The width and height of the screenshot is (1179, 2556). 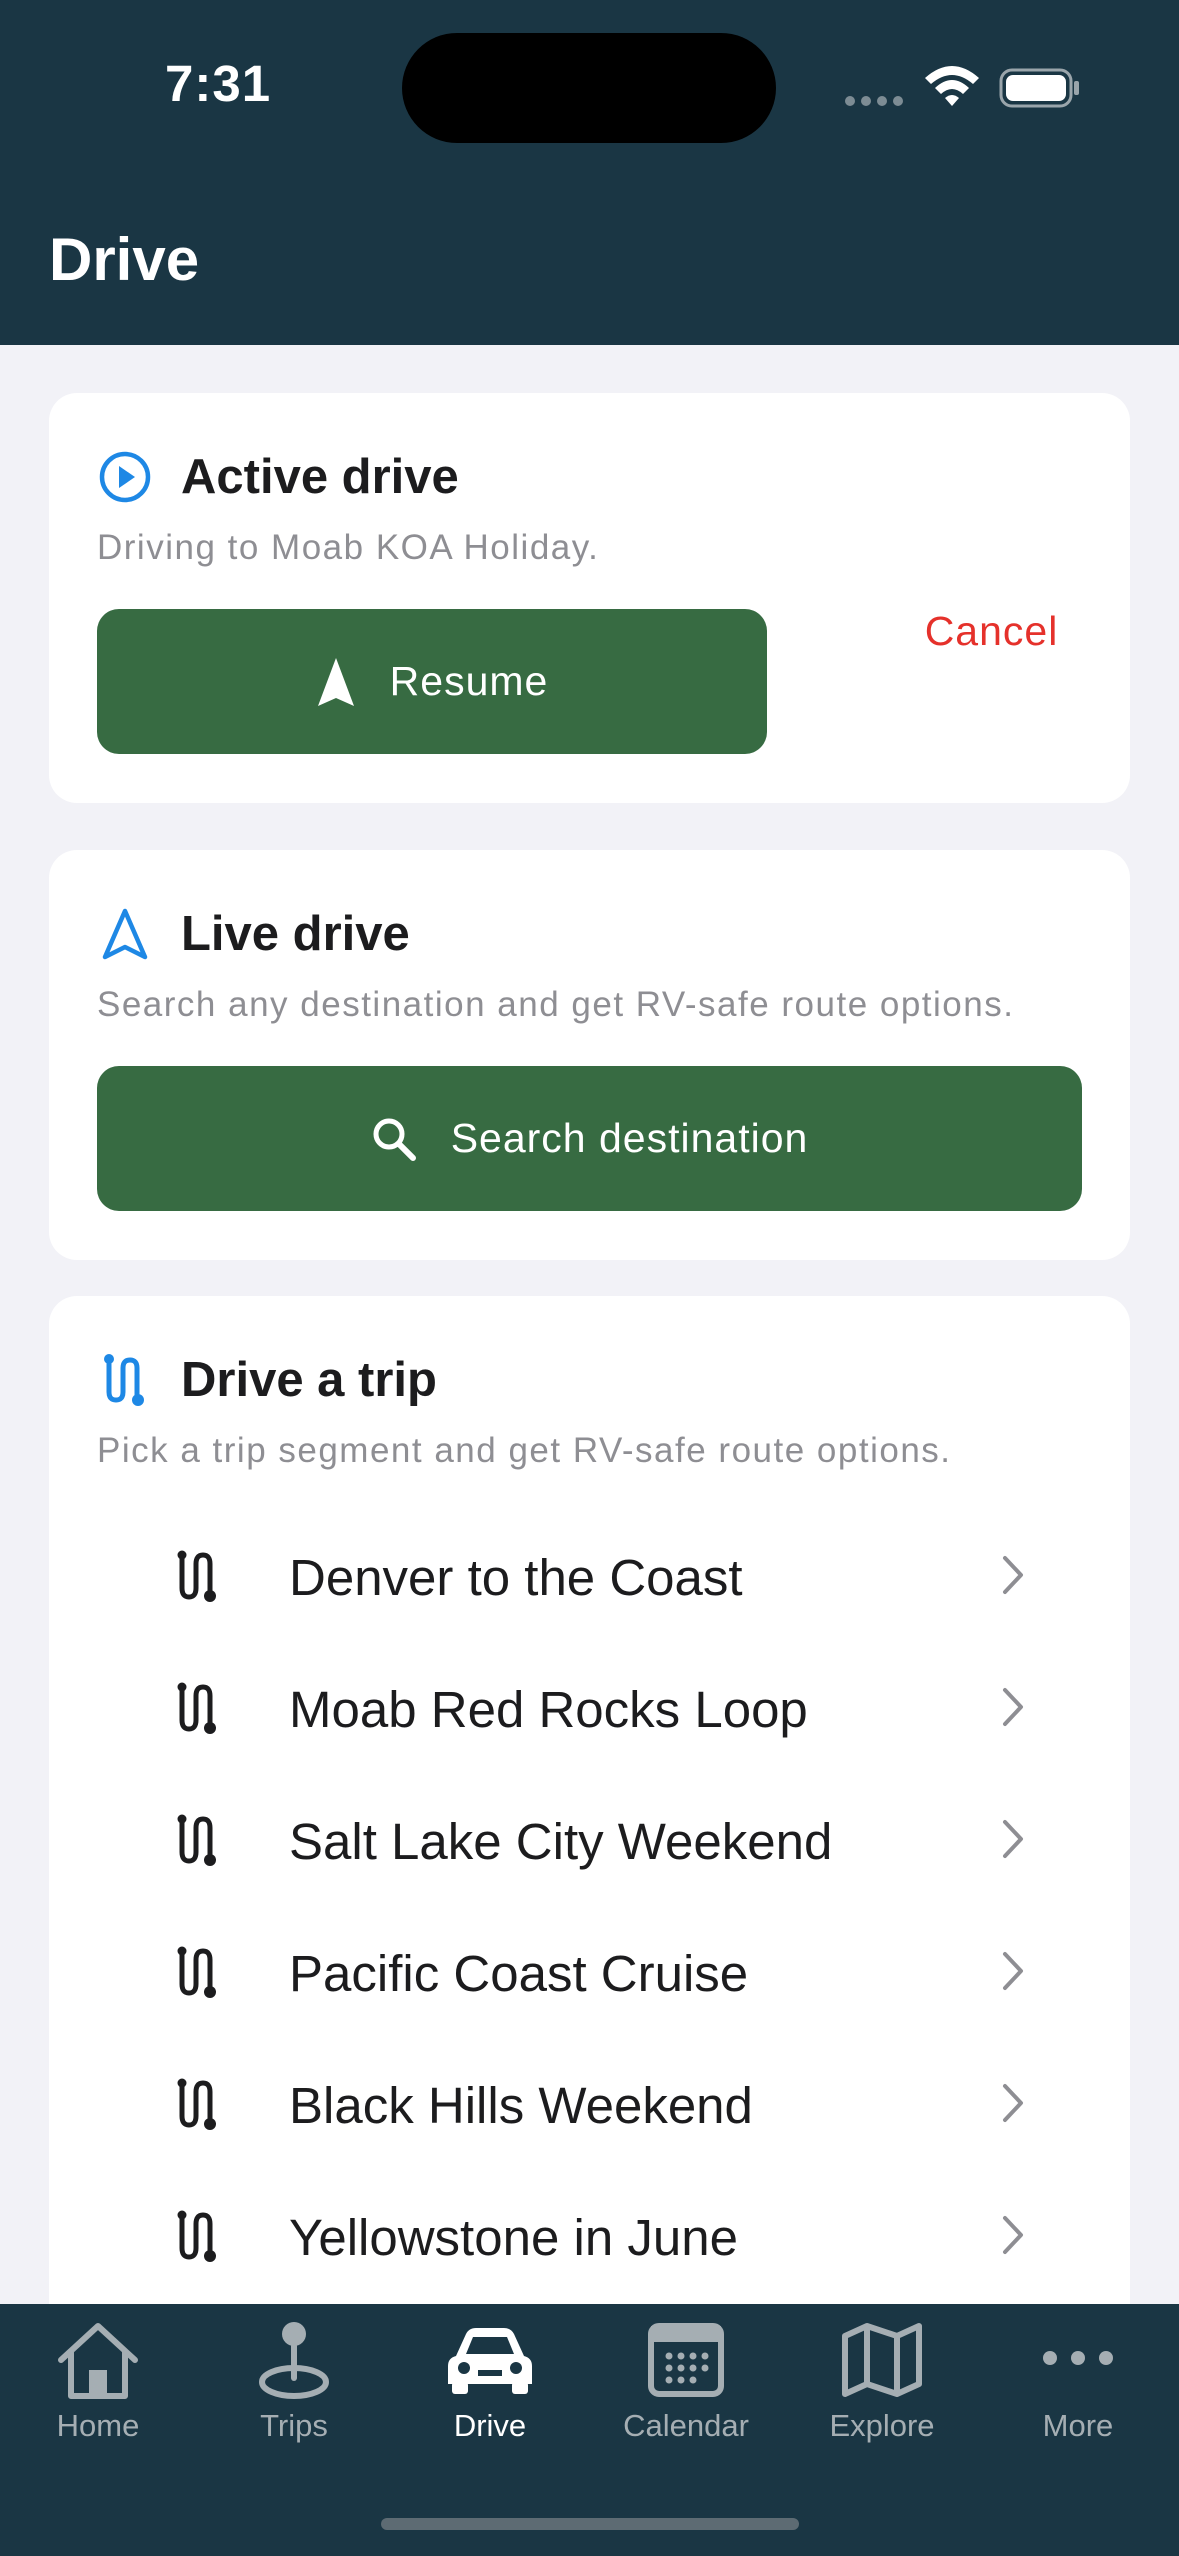 I want to click on search-icon, so click(x=394, y=1139).